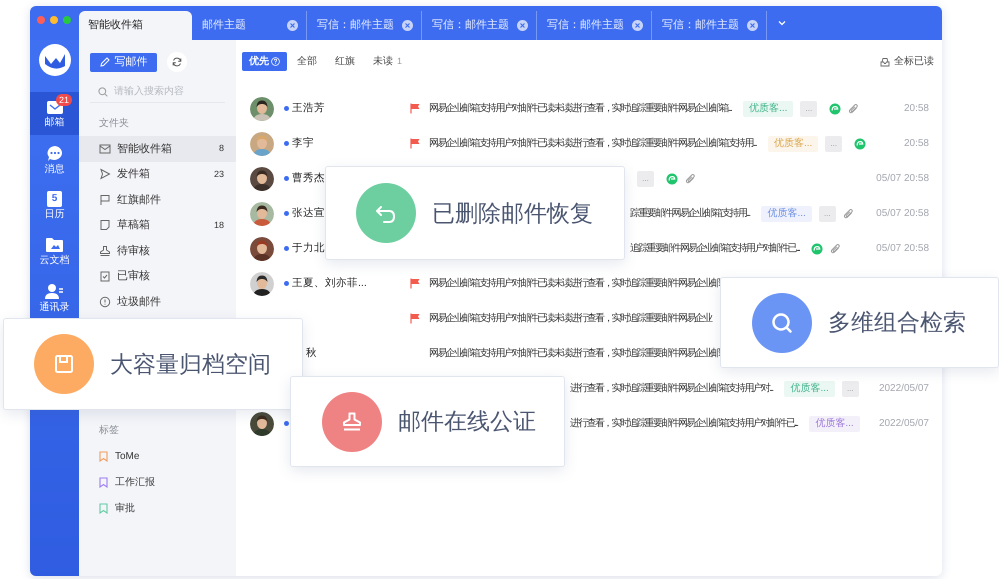 Image resolution: width=999 pixels, height=579 pixels. I want to click on refresh-icon, so click(177, 62).